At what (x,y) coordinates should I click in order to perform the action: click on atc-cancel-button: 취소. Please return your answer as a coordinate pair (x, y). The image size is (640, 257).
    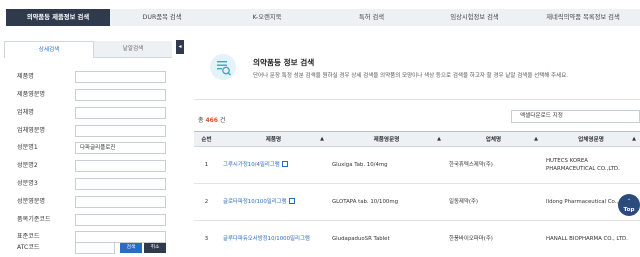
    Looking at the image, I should click on (155, 248).